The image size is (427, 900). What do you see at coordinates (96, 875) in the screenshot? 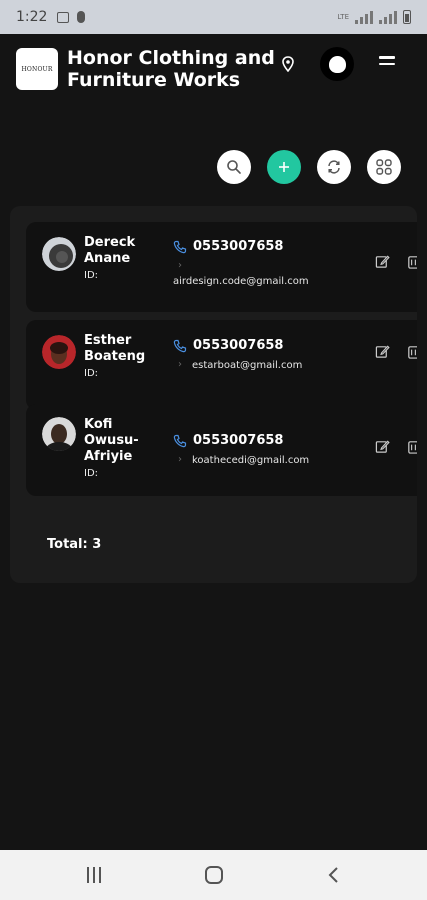
I see `recent-apps-icon` at bounding box center [96, 875].